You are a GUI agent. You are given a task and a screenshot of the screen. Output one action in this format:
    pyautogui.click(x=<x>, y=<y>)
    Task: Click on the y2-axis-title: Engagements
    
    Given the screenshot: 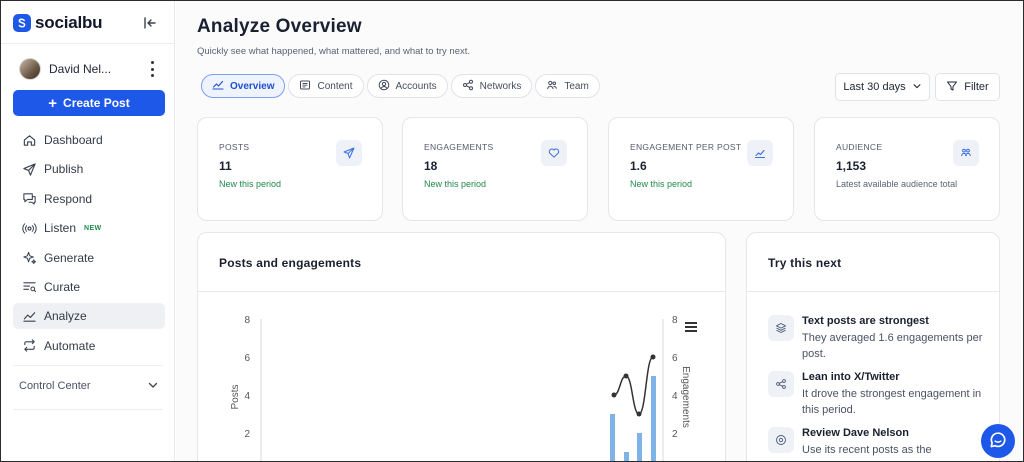 What is the action you would take?
    pyautogui.click(x=685, y=397)
    